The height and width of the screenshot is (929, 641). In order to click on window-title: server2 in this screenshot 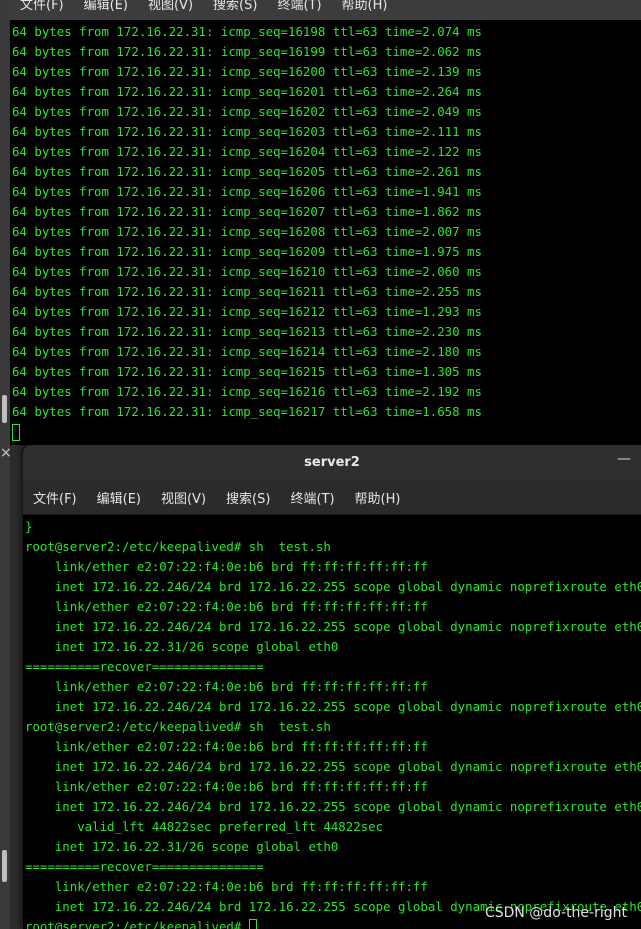, I will do `click(332, 462)`.